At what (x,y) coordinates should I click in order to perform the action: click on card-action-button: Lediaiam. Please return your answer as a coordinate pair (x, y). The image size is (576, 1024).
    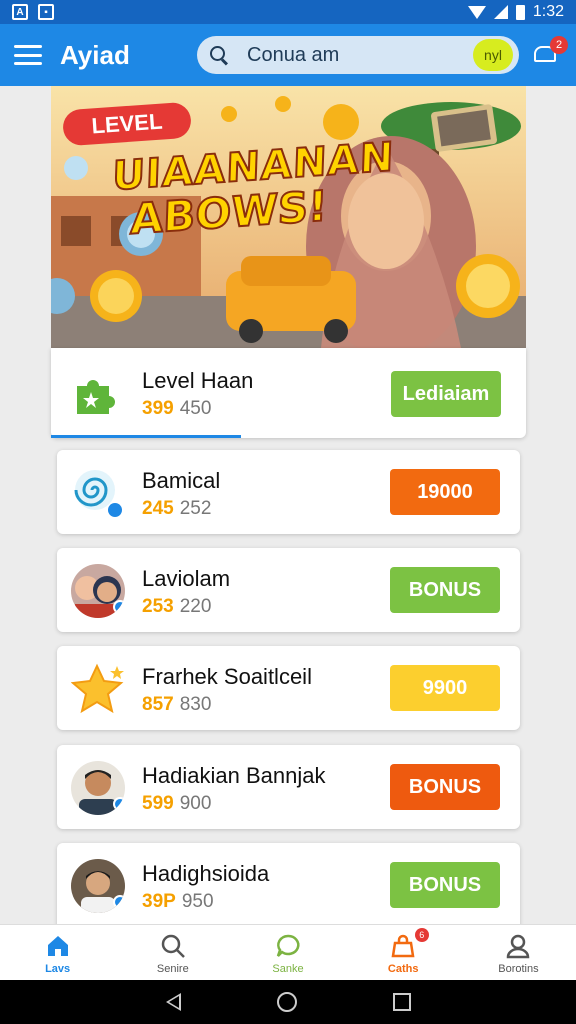
    Looking at the image, I should click on (446, 394).